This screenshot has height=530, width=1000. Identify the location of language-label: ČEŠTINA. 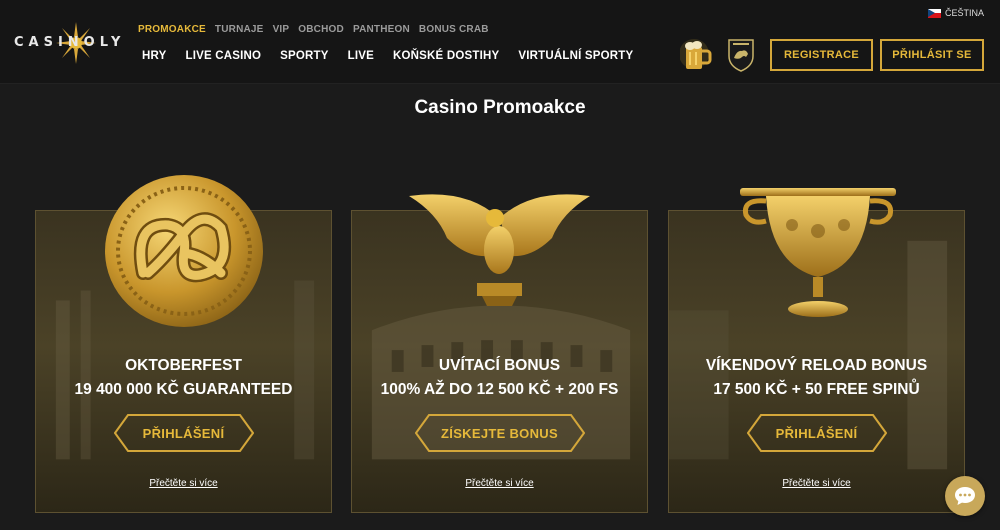
(964, 13).